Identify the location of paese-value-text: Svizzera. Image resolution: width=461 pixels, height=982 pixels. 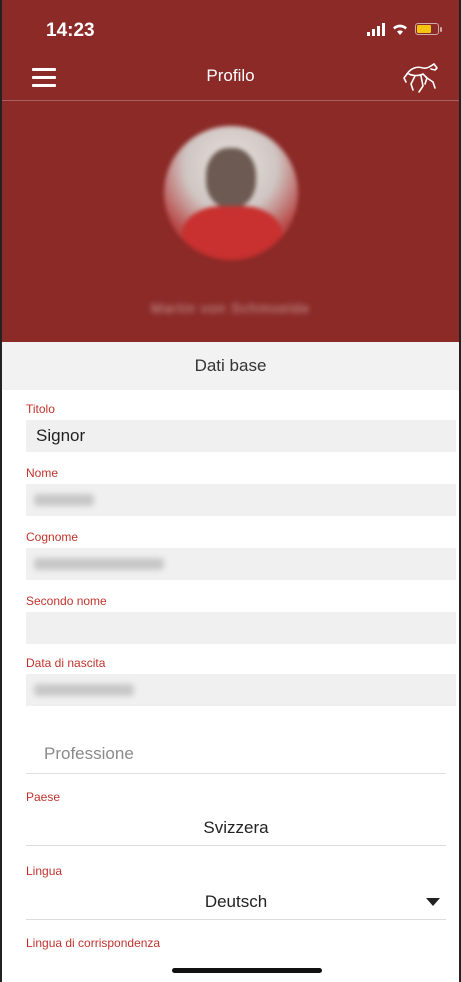
(236, 827).